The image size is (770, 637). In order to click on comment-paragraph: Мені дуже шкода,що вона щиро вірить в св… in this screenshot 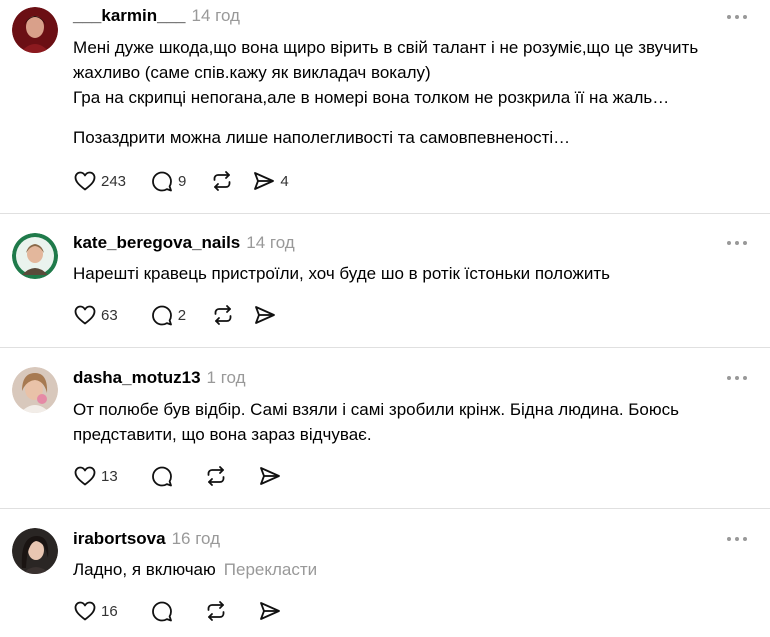, I will do `click(386, 60)`.